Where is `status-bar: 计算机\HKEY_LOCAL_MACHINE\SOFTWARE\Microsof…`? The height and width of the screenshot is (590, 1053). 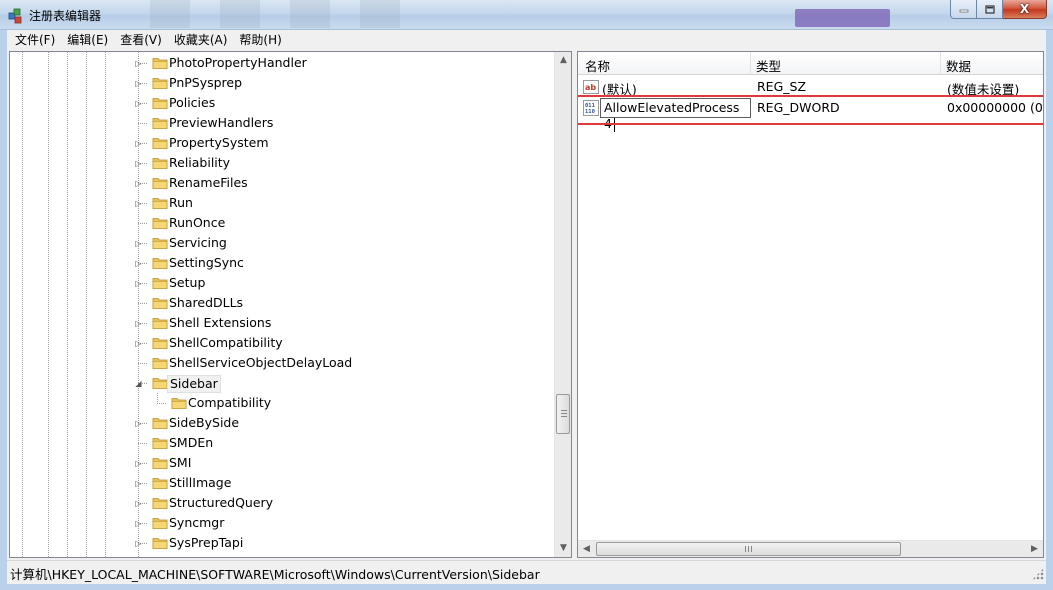
status-bar: 计算机\HKEY_LOCAL_MACHINE\SOFTWARE\Microsof… is located at coordinates (526, 571).